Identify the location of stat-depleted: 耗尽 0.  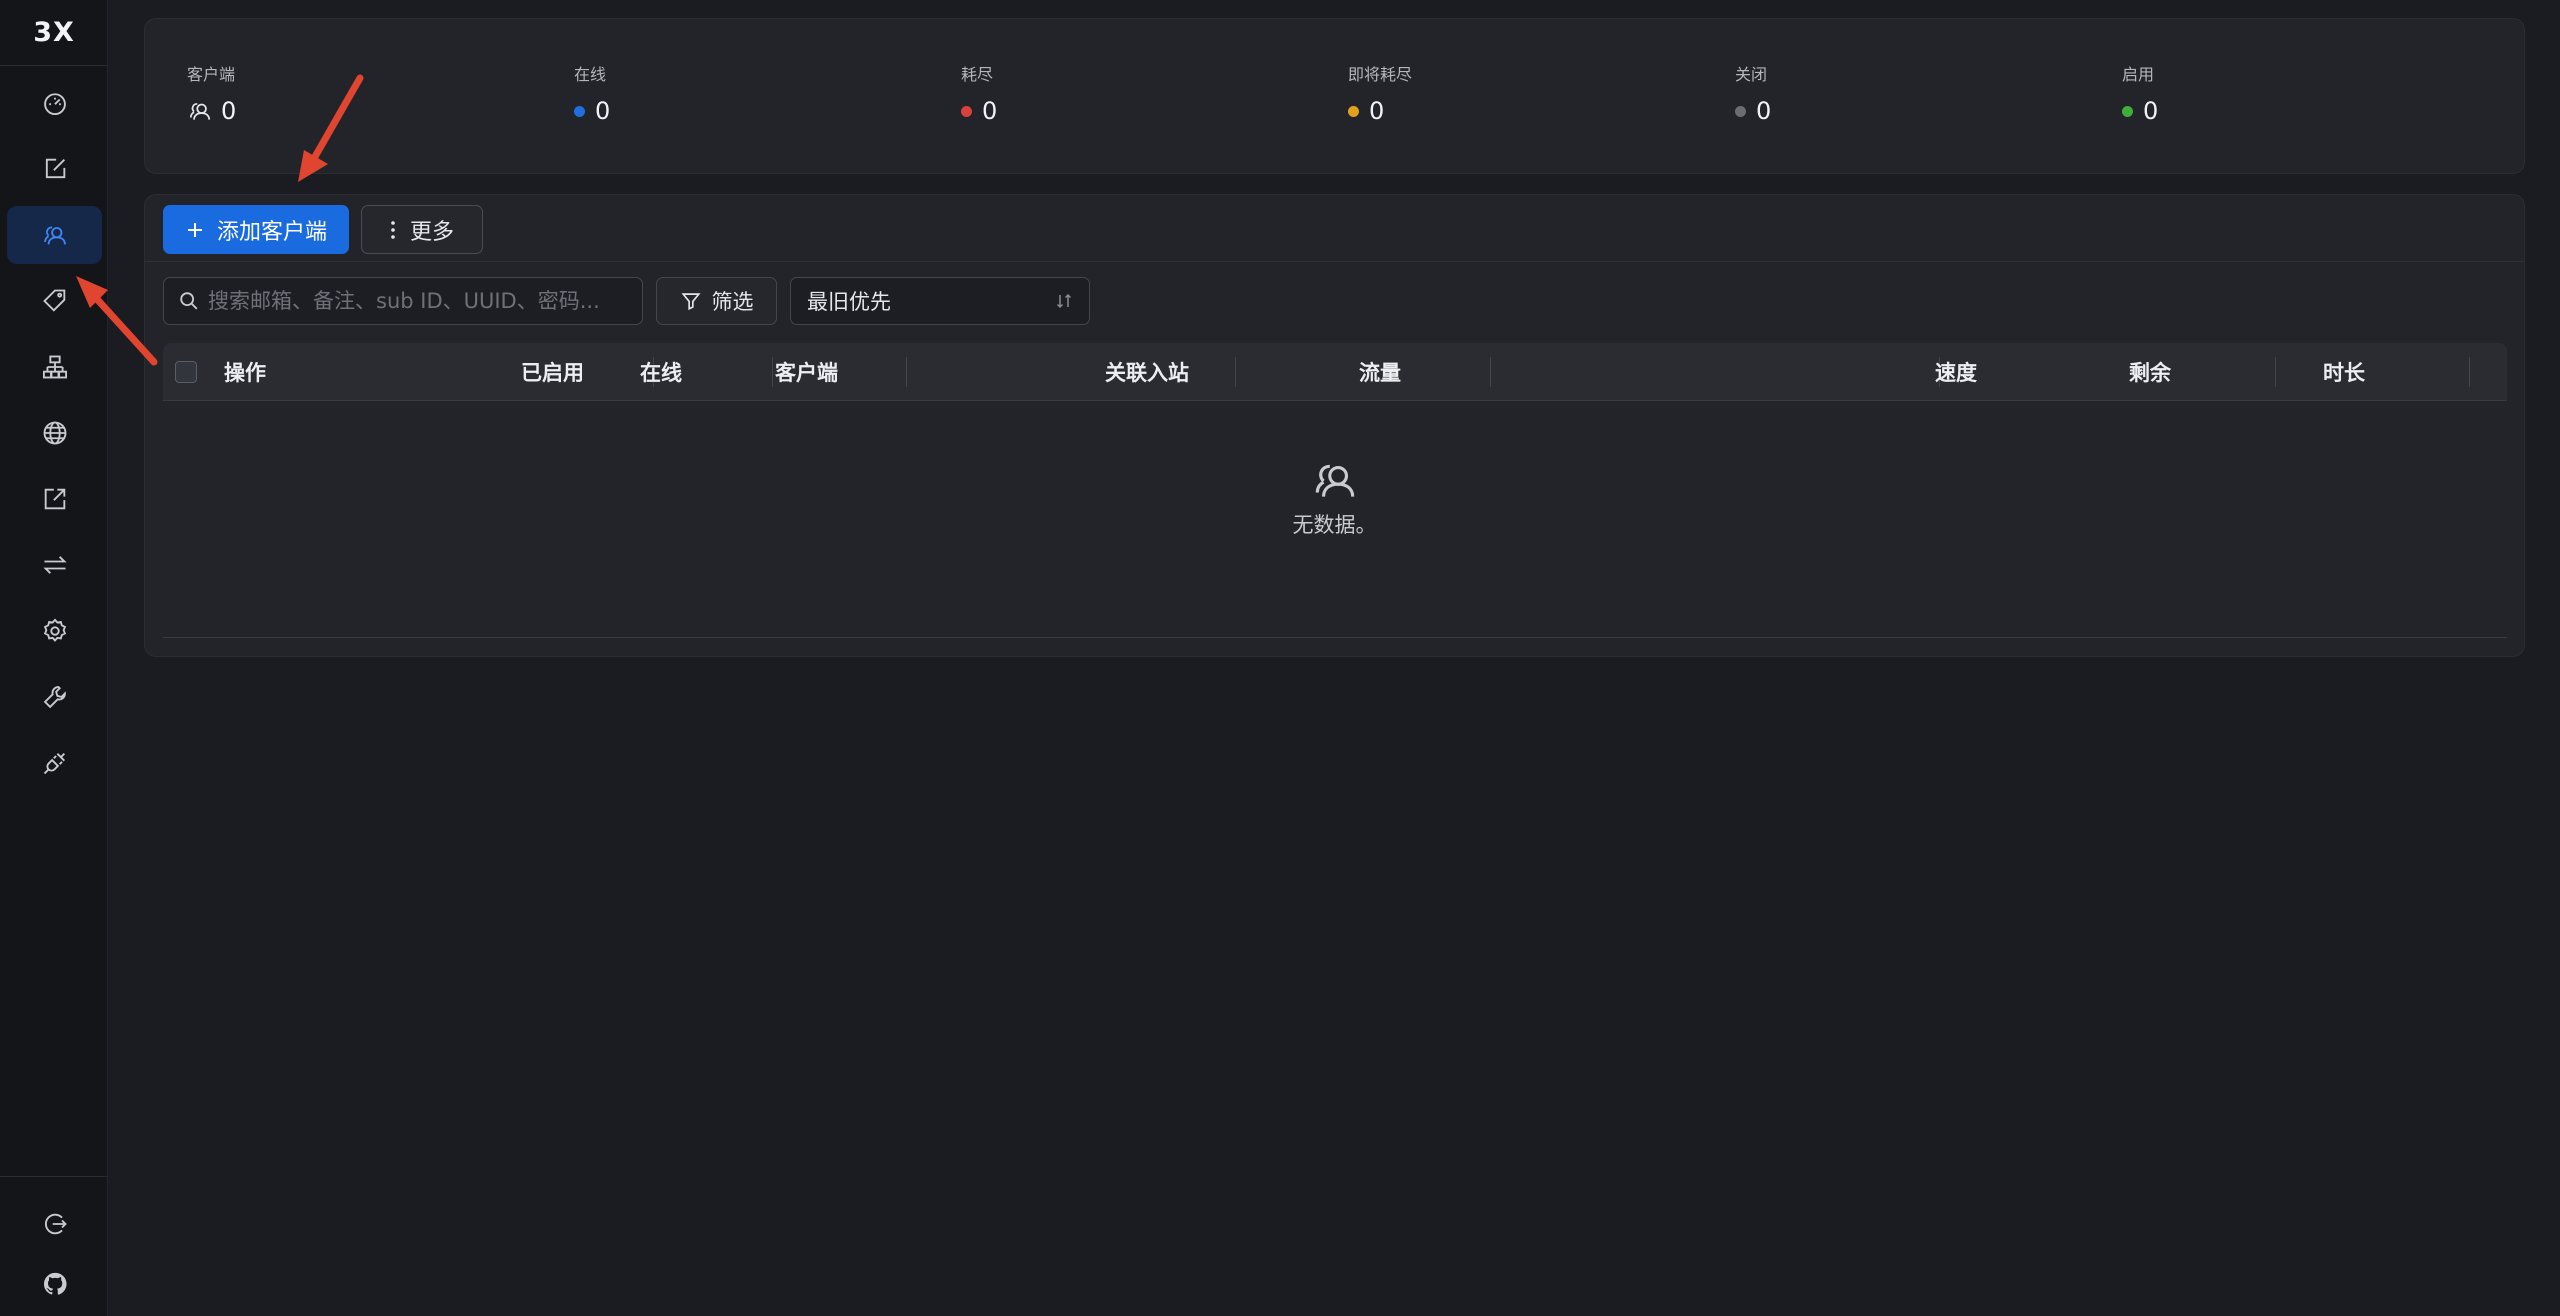
(979, 93).